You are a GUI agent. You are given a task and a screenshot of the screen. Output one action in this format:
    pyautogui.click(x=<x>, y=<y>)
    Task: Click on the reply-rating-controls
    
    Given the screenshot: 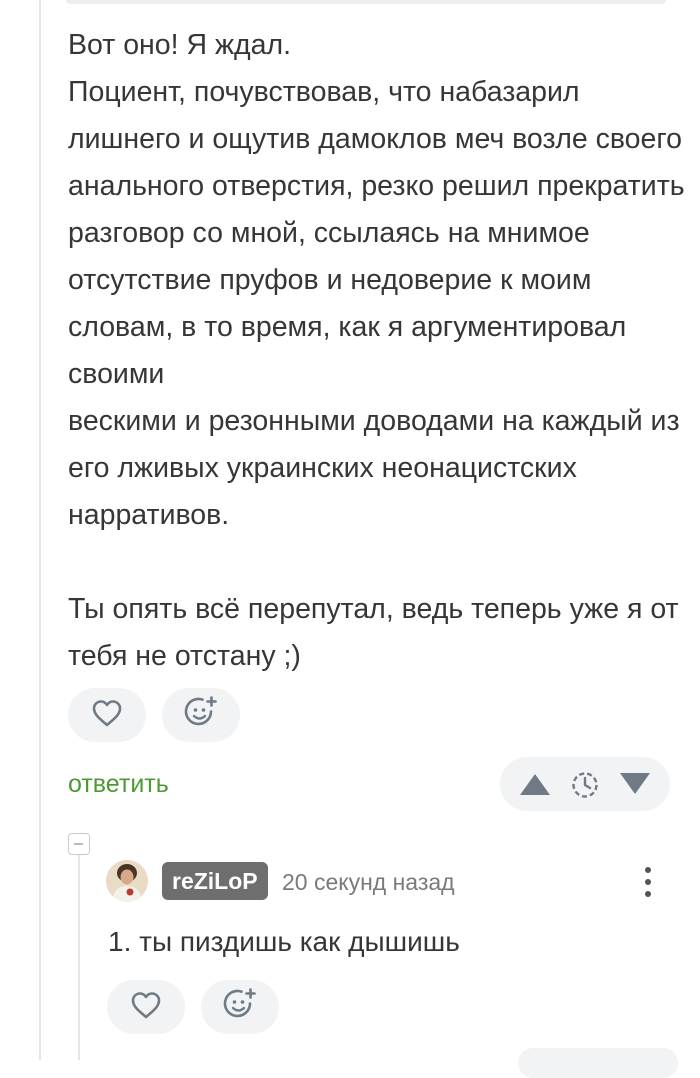 What is the action you would take?
    pyautogui.click(x=598, y=1063)
    